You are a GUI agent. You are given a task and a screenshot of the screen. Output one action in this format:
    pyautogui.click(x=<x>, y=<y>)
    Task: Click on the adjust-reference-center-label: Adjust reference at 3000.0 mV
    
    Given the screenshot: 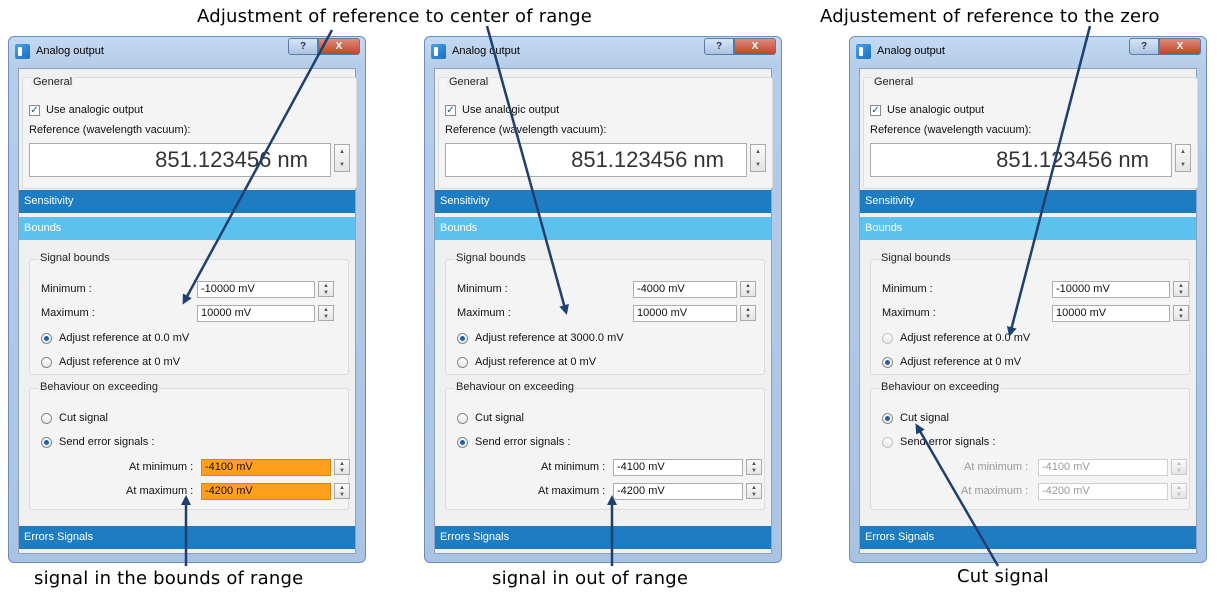 What is the action you would take?
    pyautogui.click(x=549, y=338)
    